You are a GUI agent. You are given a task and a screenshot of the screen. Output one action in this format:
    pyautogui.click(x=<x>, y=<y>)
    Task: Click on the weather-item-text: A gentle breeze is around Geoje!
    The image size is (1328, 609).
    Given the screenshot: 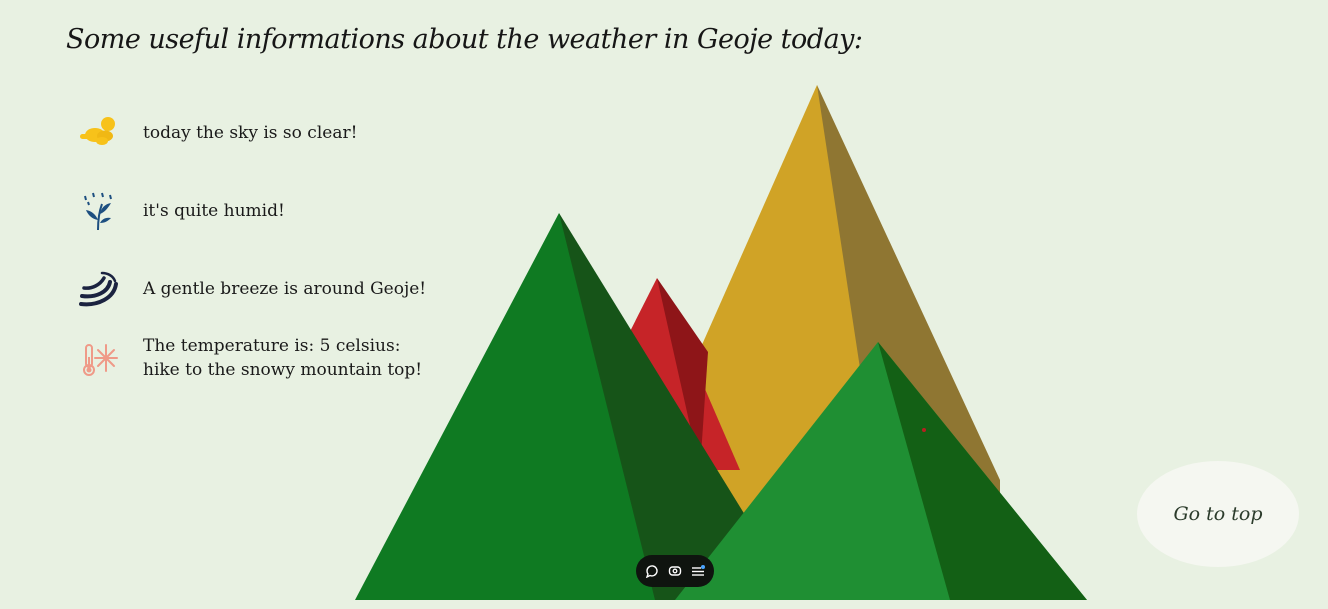 What is the action you would take?
    pyautogui.click(x=285, y=289)
    